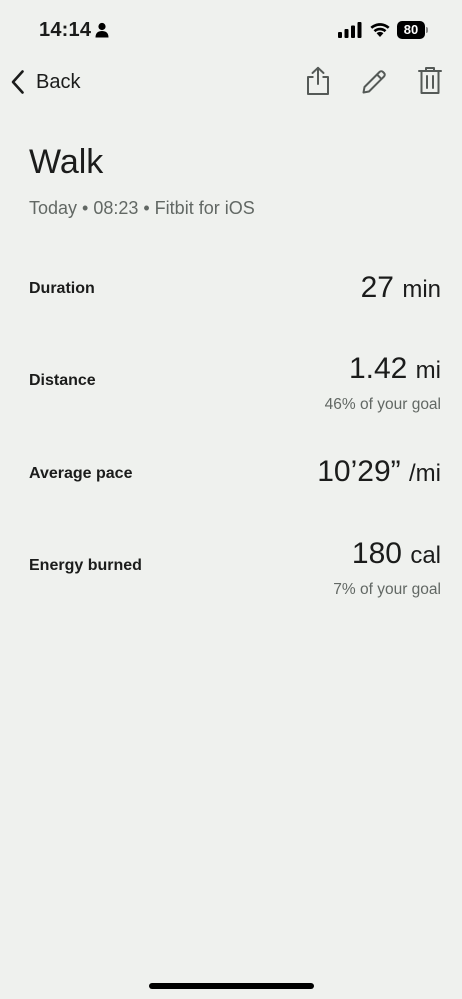 This screenshot has height=999, width=462. I want to click on stat-value: 180 cal, so click(396, 554).